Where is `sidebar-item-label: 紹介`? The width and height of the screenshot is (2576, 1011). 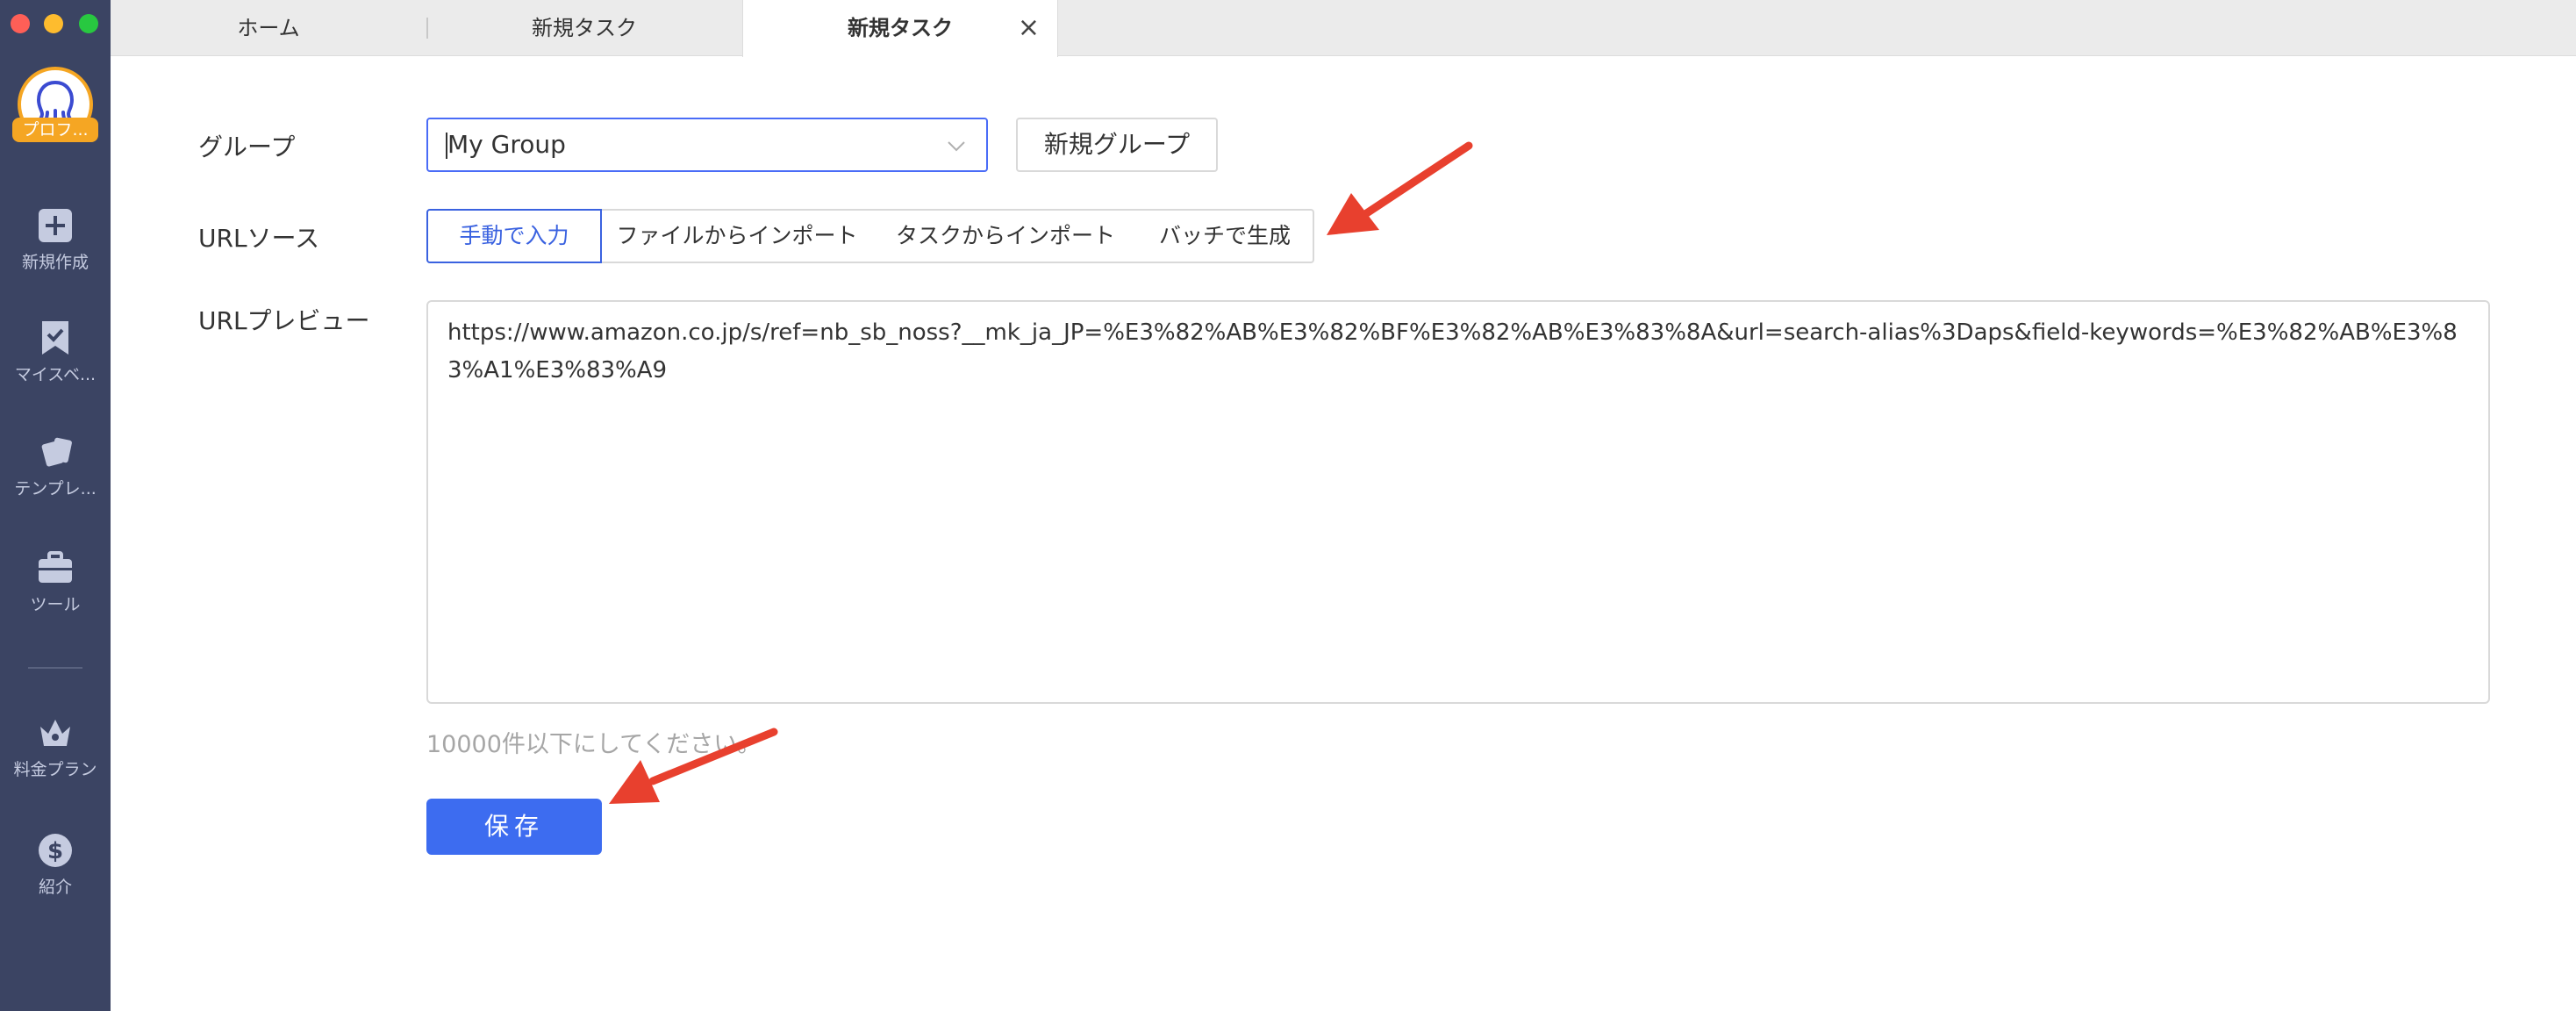 sidebar-item-label: 紹介 is located at coordinates (55, 887).